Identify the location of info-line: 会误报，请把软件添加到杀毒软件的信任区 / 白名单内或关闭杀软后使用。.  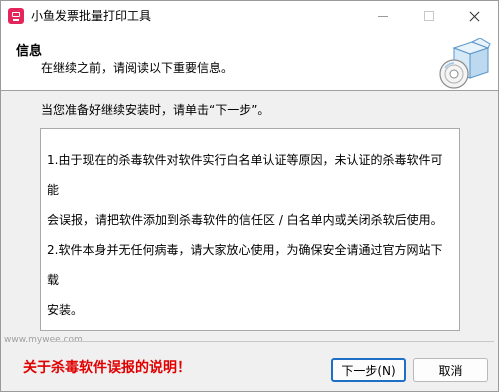
(245, 220).